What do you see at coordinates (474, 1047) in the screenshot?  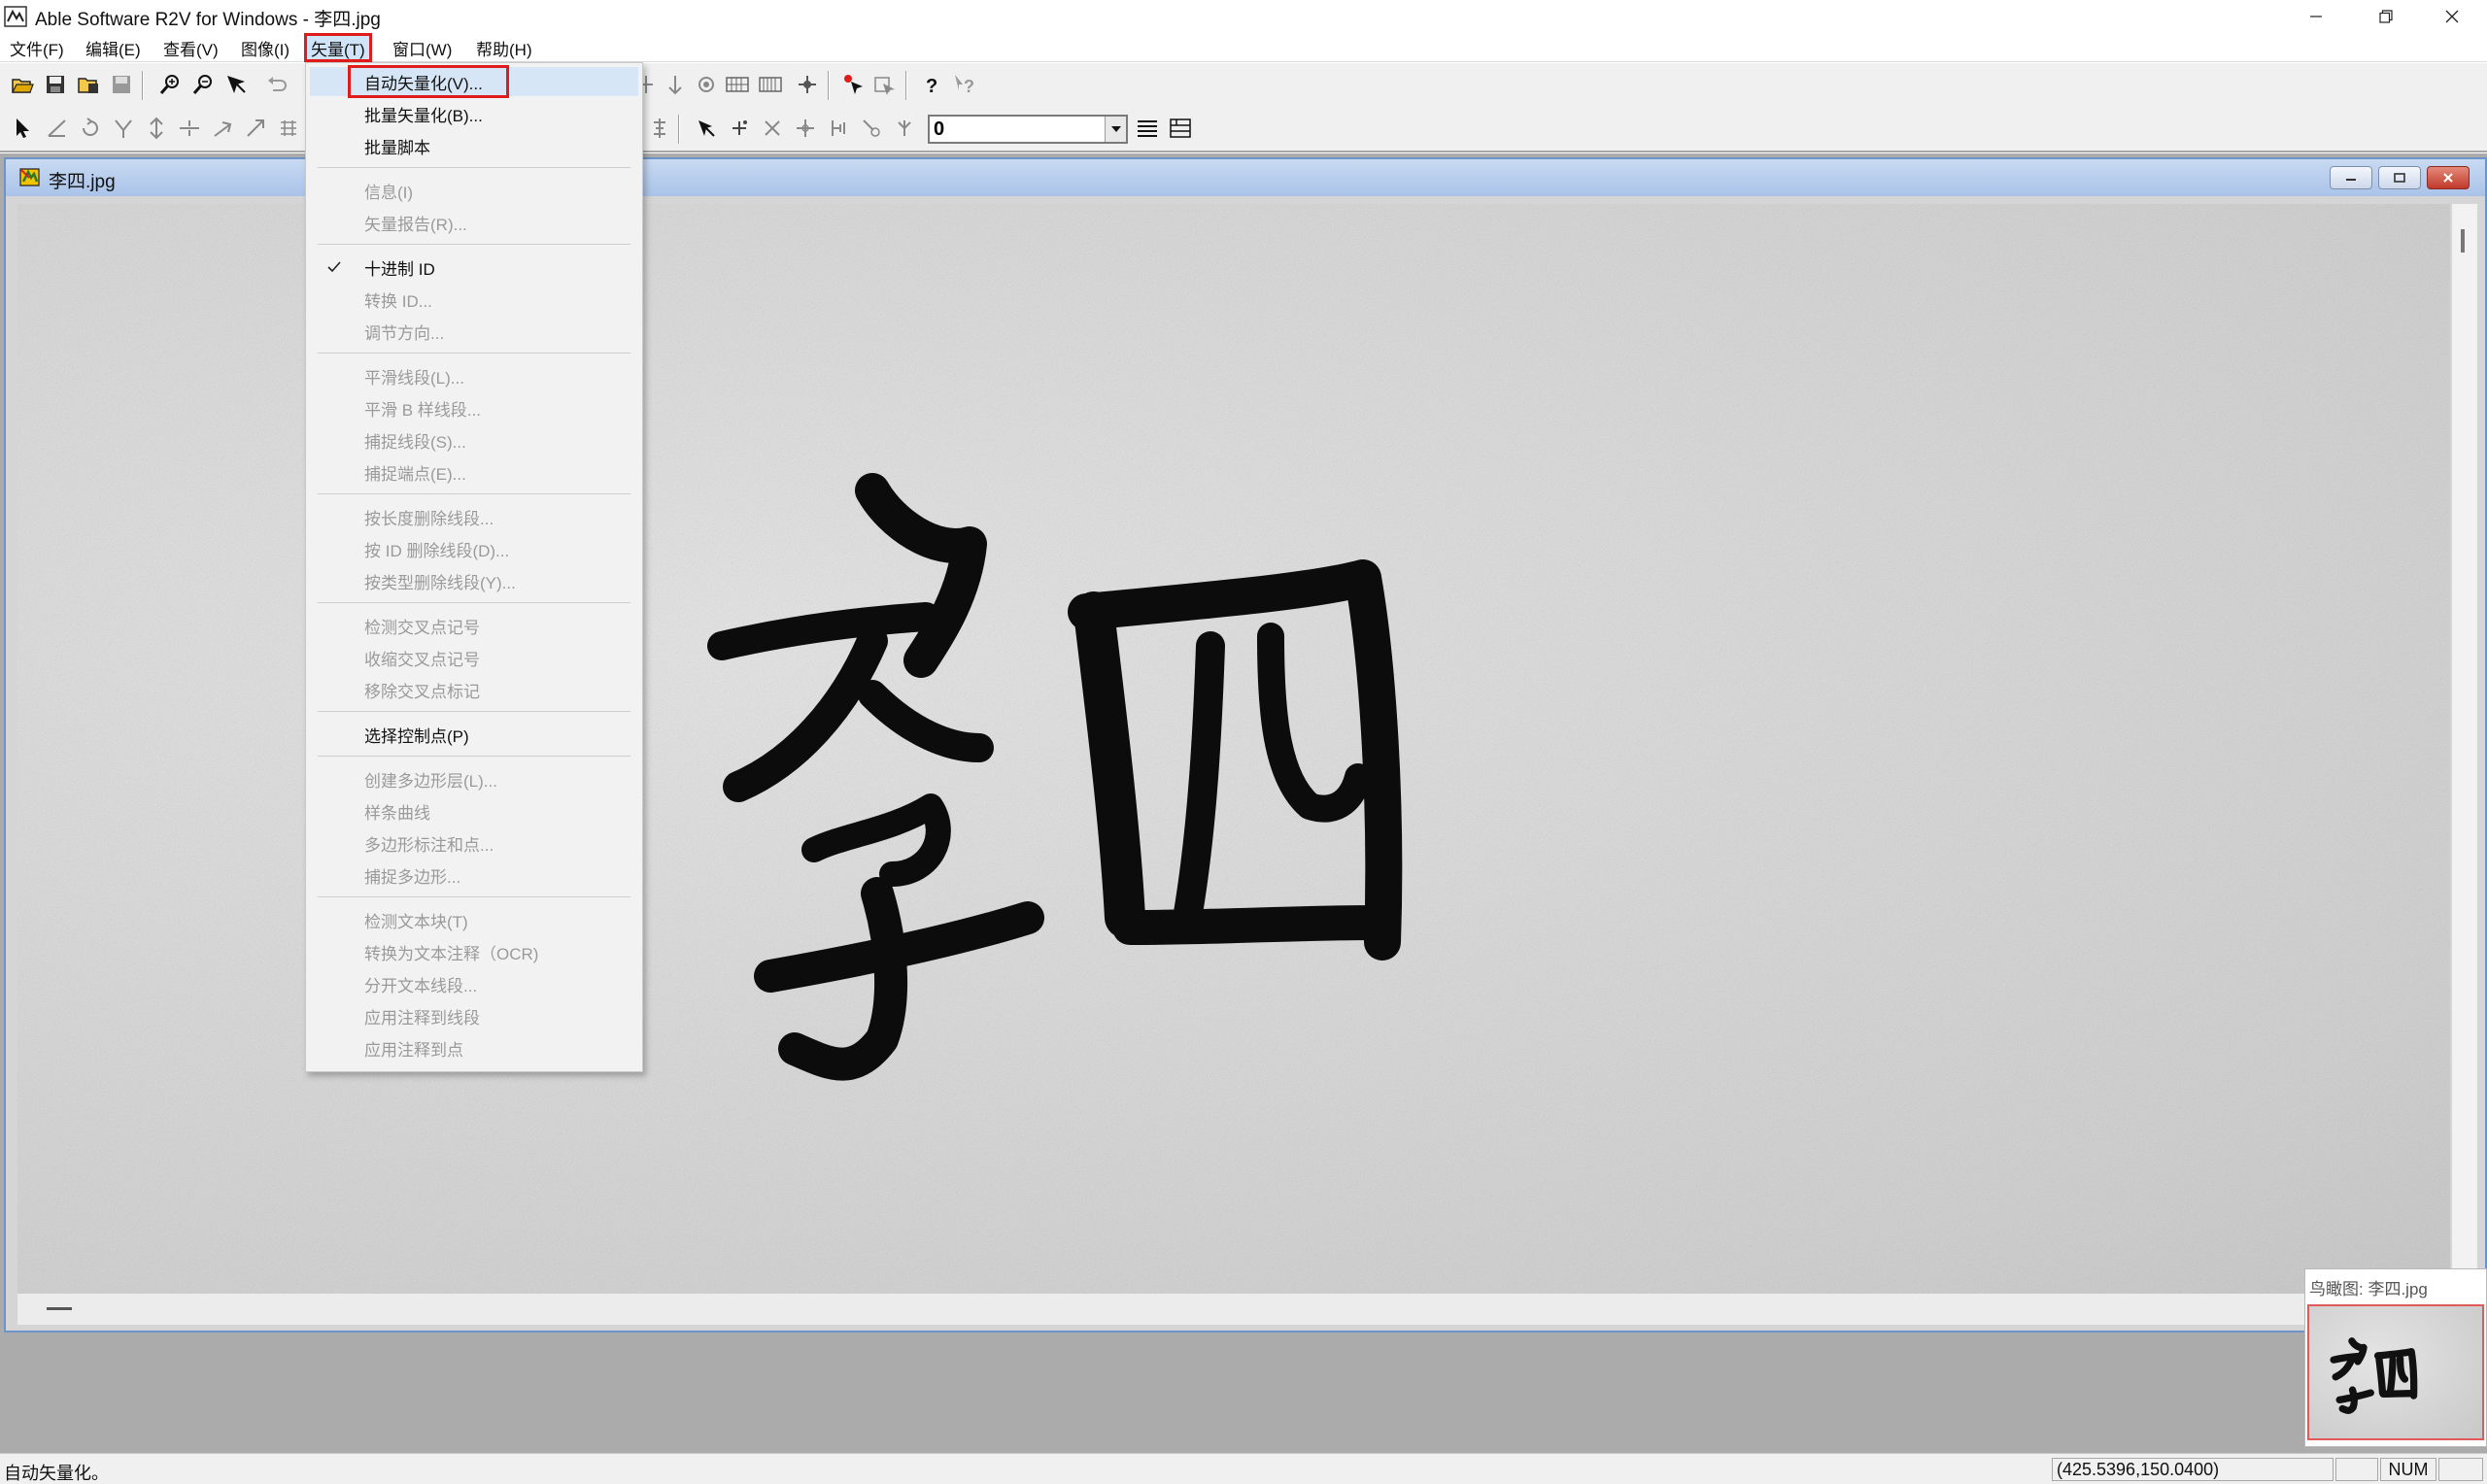 I see `menu-item-apply-annotation-points: 应用注释到点` at bounding box center [474, 1047].